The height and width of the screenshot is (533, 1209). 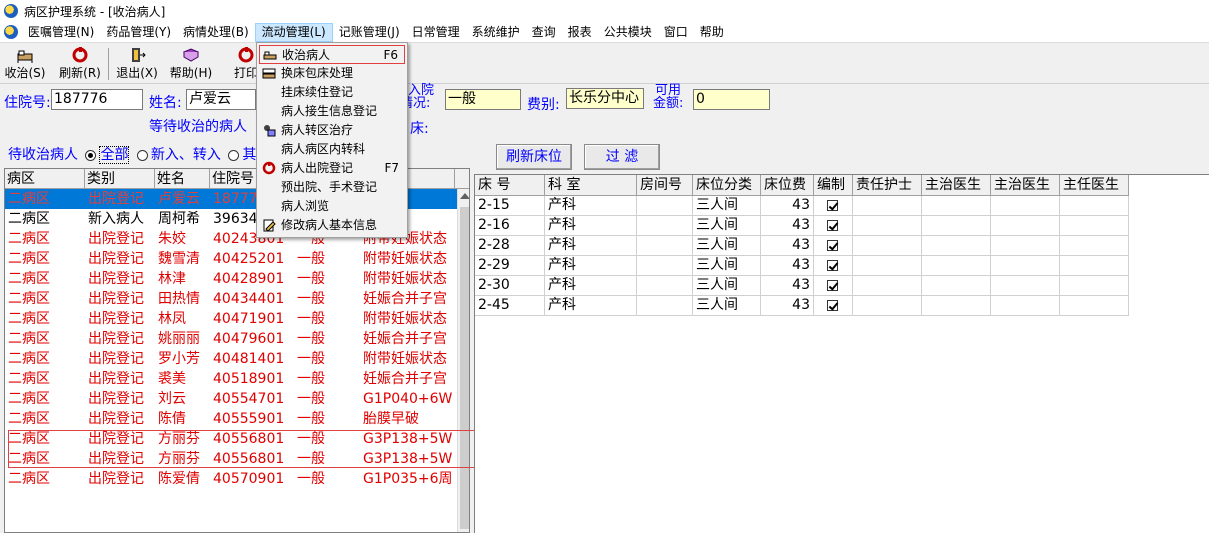 I want to click on bed-cell: 2-16, so click(x=510, y=226).